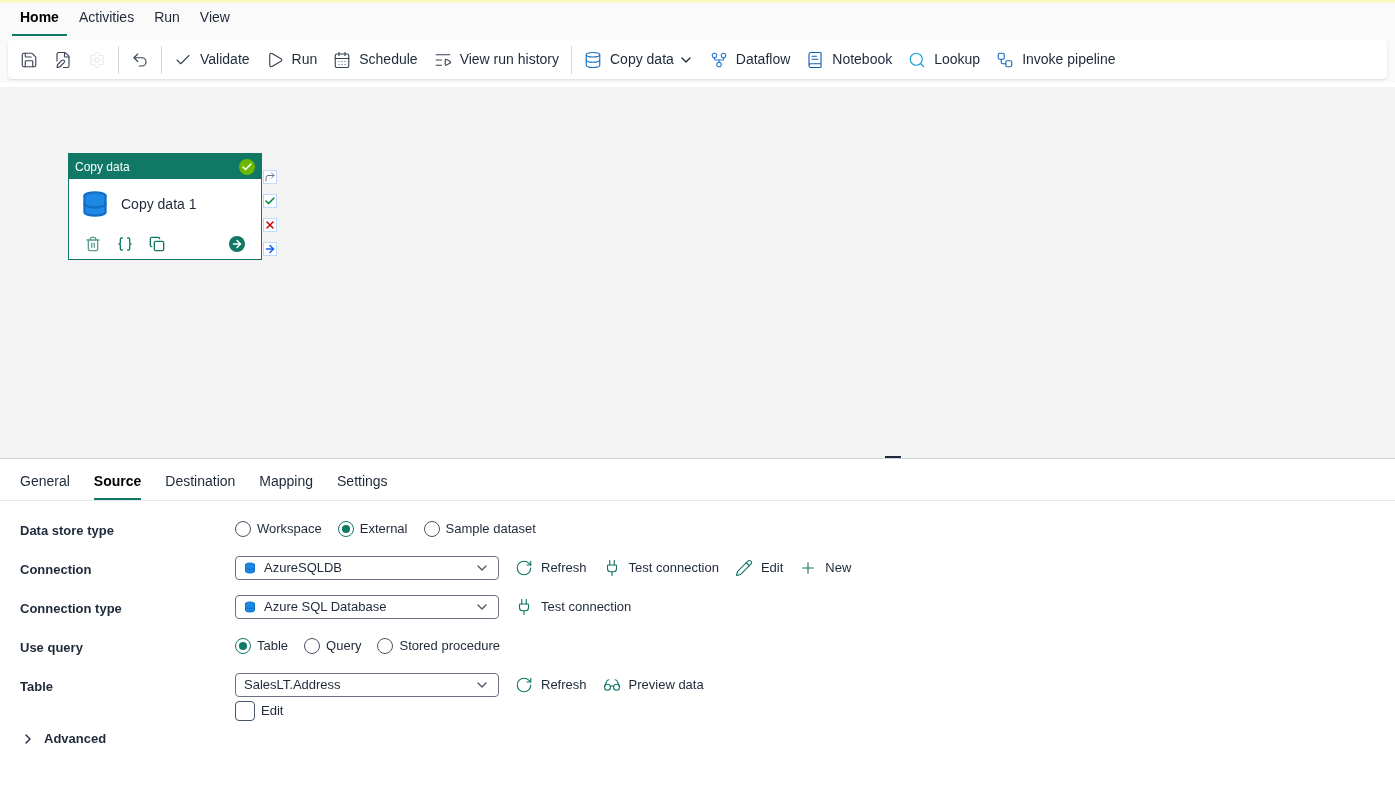 The height and width of the screenshot is (787, 1395). Describe the element at coordinates (37, 687) in the screenshot. I see `field-label: Table` at that location.